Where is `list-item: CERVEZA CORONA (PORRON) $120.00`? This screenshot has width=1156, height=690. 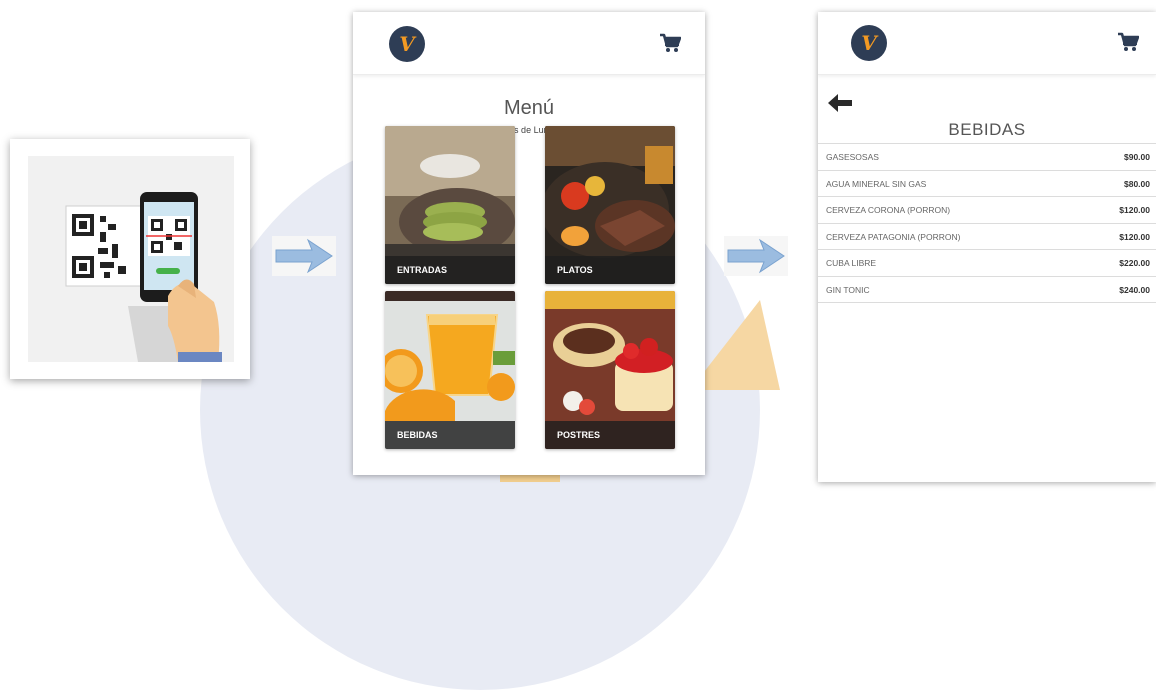 list-item: CERVEZA CORONA (PORRON) $120.00 is located at coordinates (987, 210).